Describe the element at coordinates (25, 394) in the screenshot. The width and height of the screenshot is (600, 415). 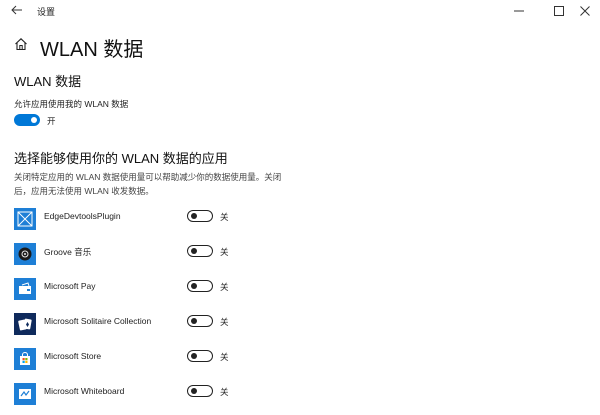
I see `whiteboard-icon` at that location.